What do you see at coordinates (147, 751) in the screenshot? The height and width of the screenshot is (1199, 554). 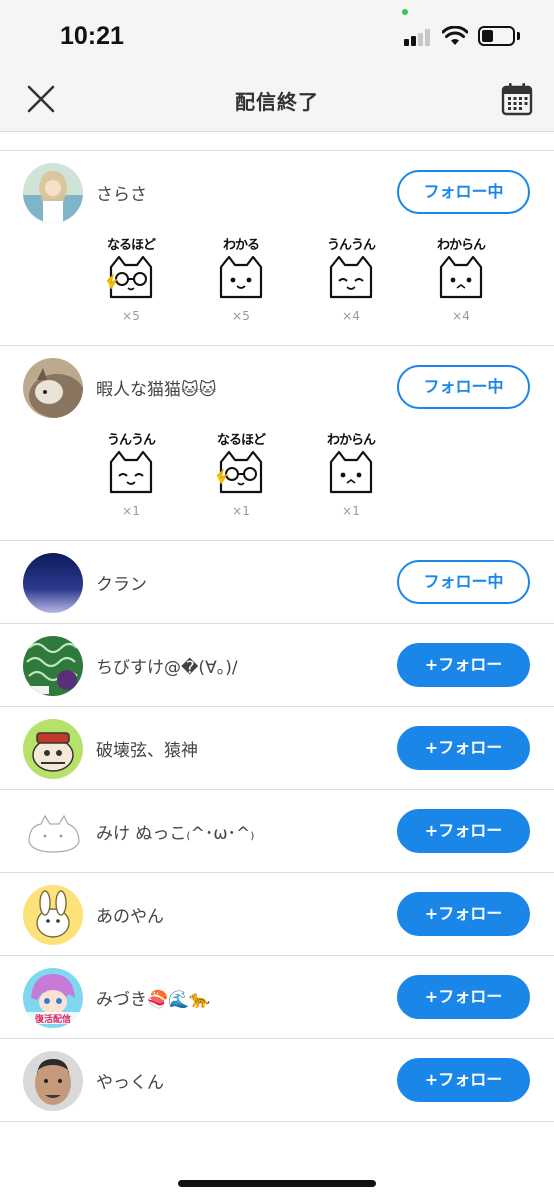 I see `viewer-name: 破壊弦、猿神` at bounding box center [147, 751].